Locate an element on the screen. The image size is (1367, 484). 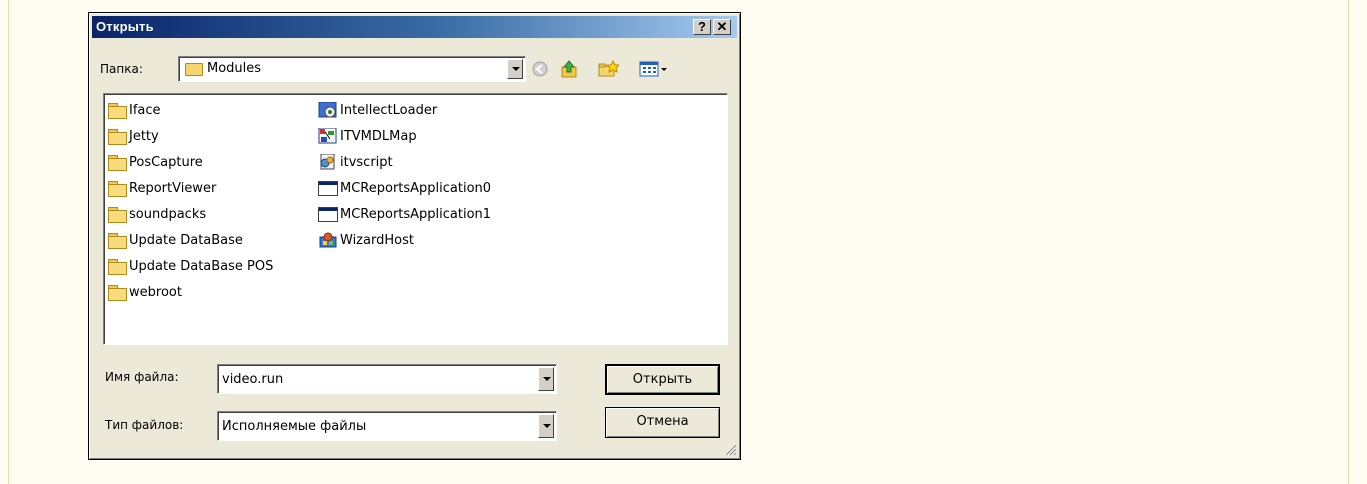
filename-label: Имя файла: is located at coordinates (142, 377).